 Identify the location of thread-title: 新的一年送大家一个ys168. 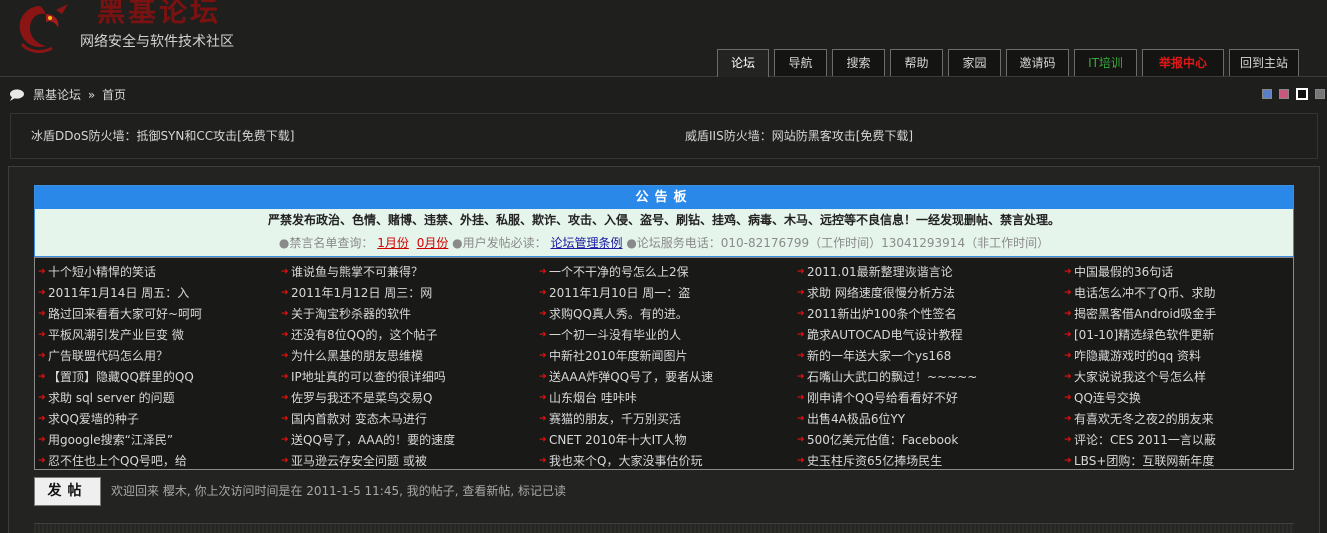
(879, 356).